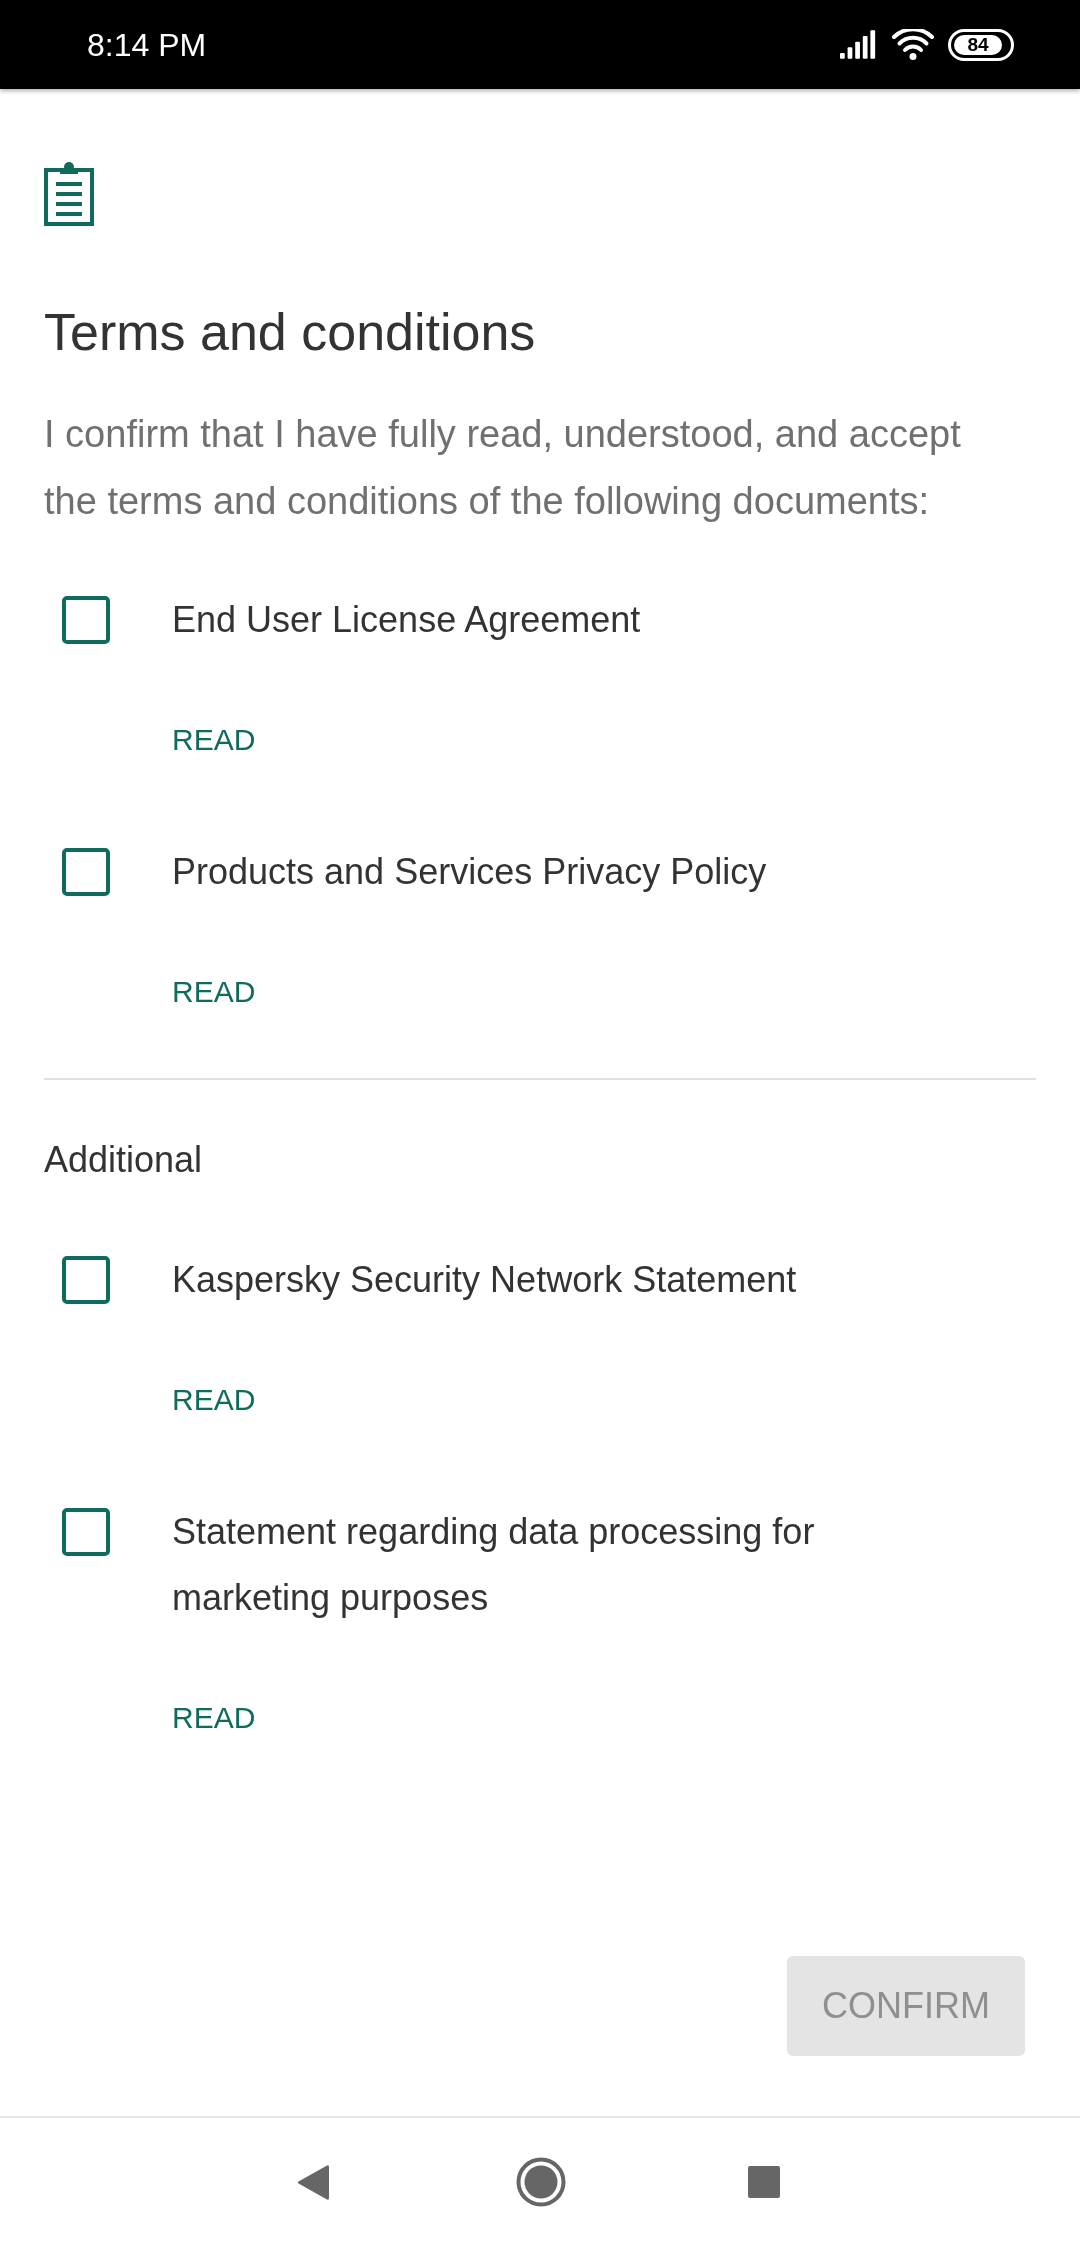  Describe the element at coordinates (313, 2182) in the screenshot. I see `back-icon` at that location.